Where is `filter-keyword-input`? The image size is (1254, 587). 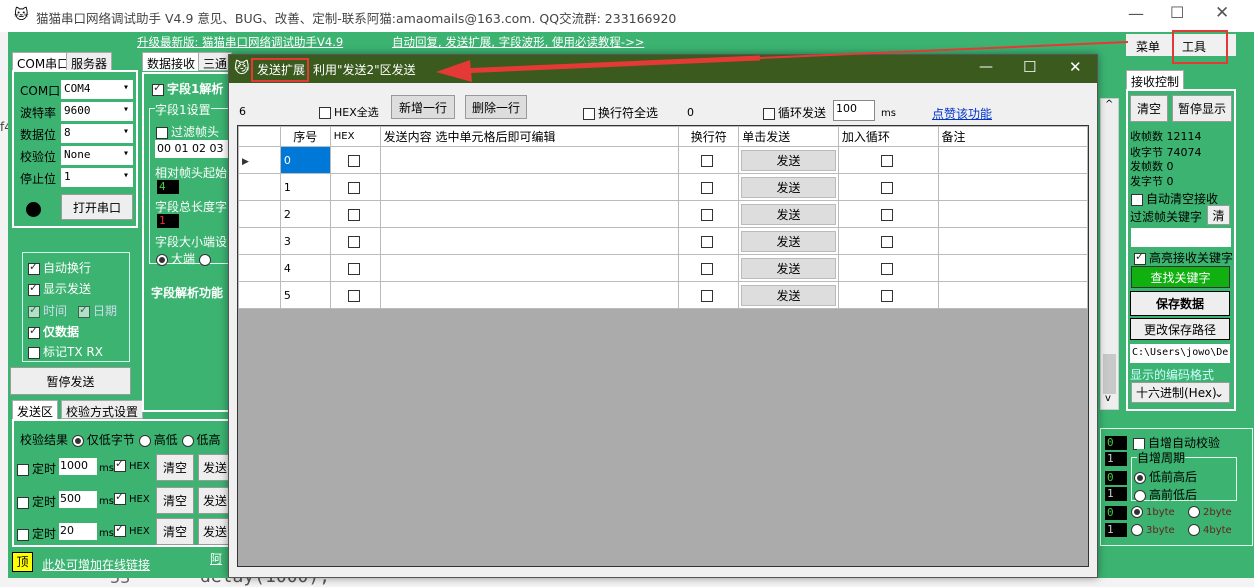
filter-keyword-input is located at coordinates (1181, 237).